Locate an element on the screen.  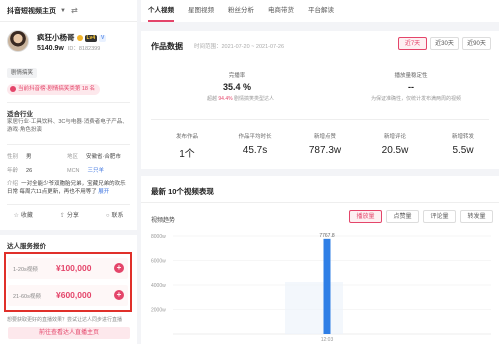
intro-more-link: 展开 is located at coordinates (103, 192).